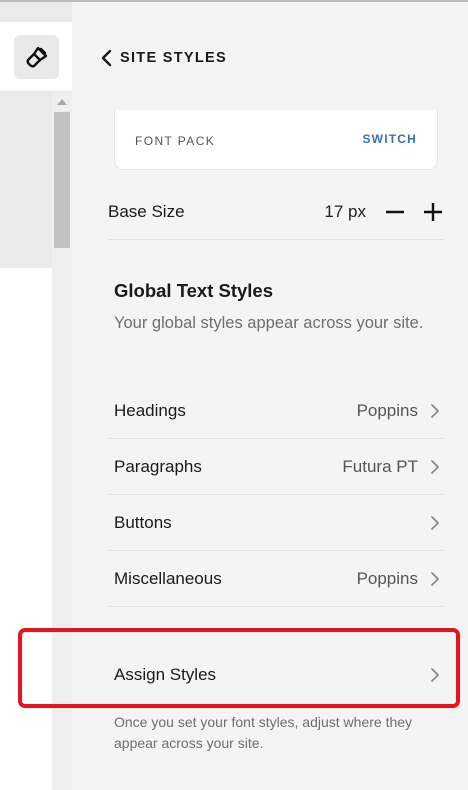 This screenshot has width=468, height=790. What do you see at coordinates (26, 529) in the screenshot?
I see `page-preview` at bounding box center [26, 529].